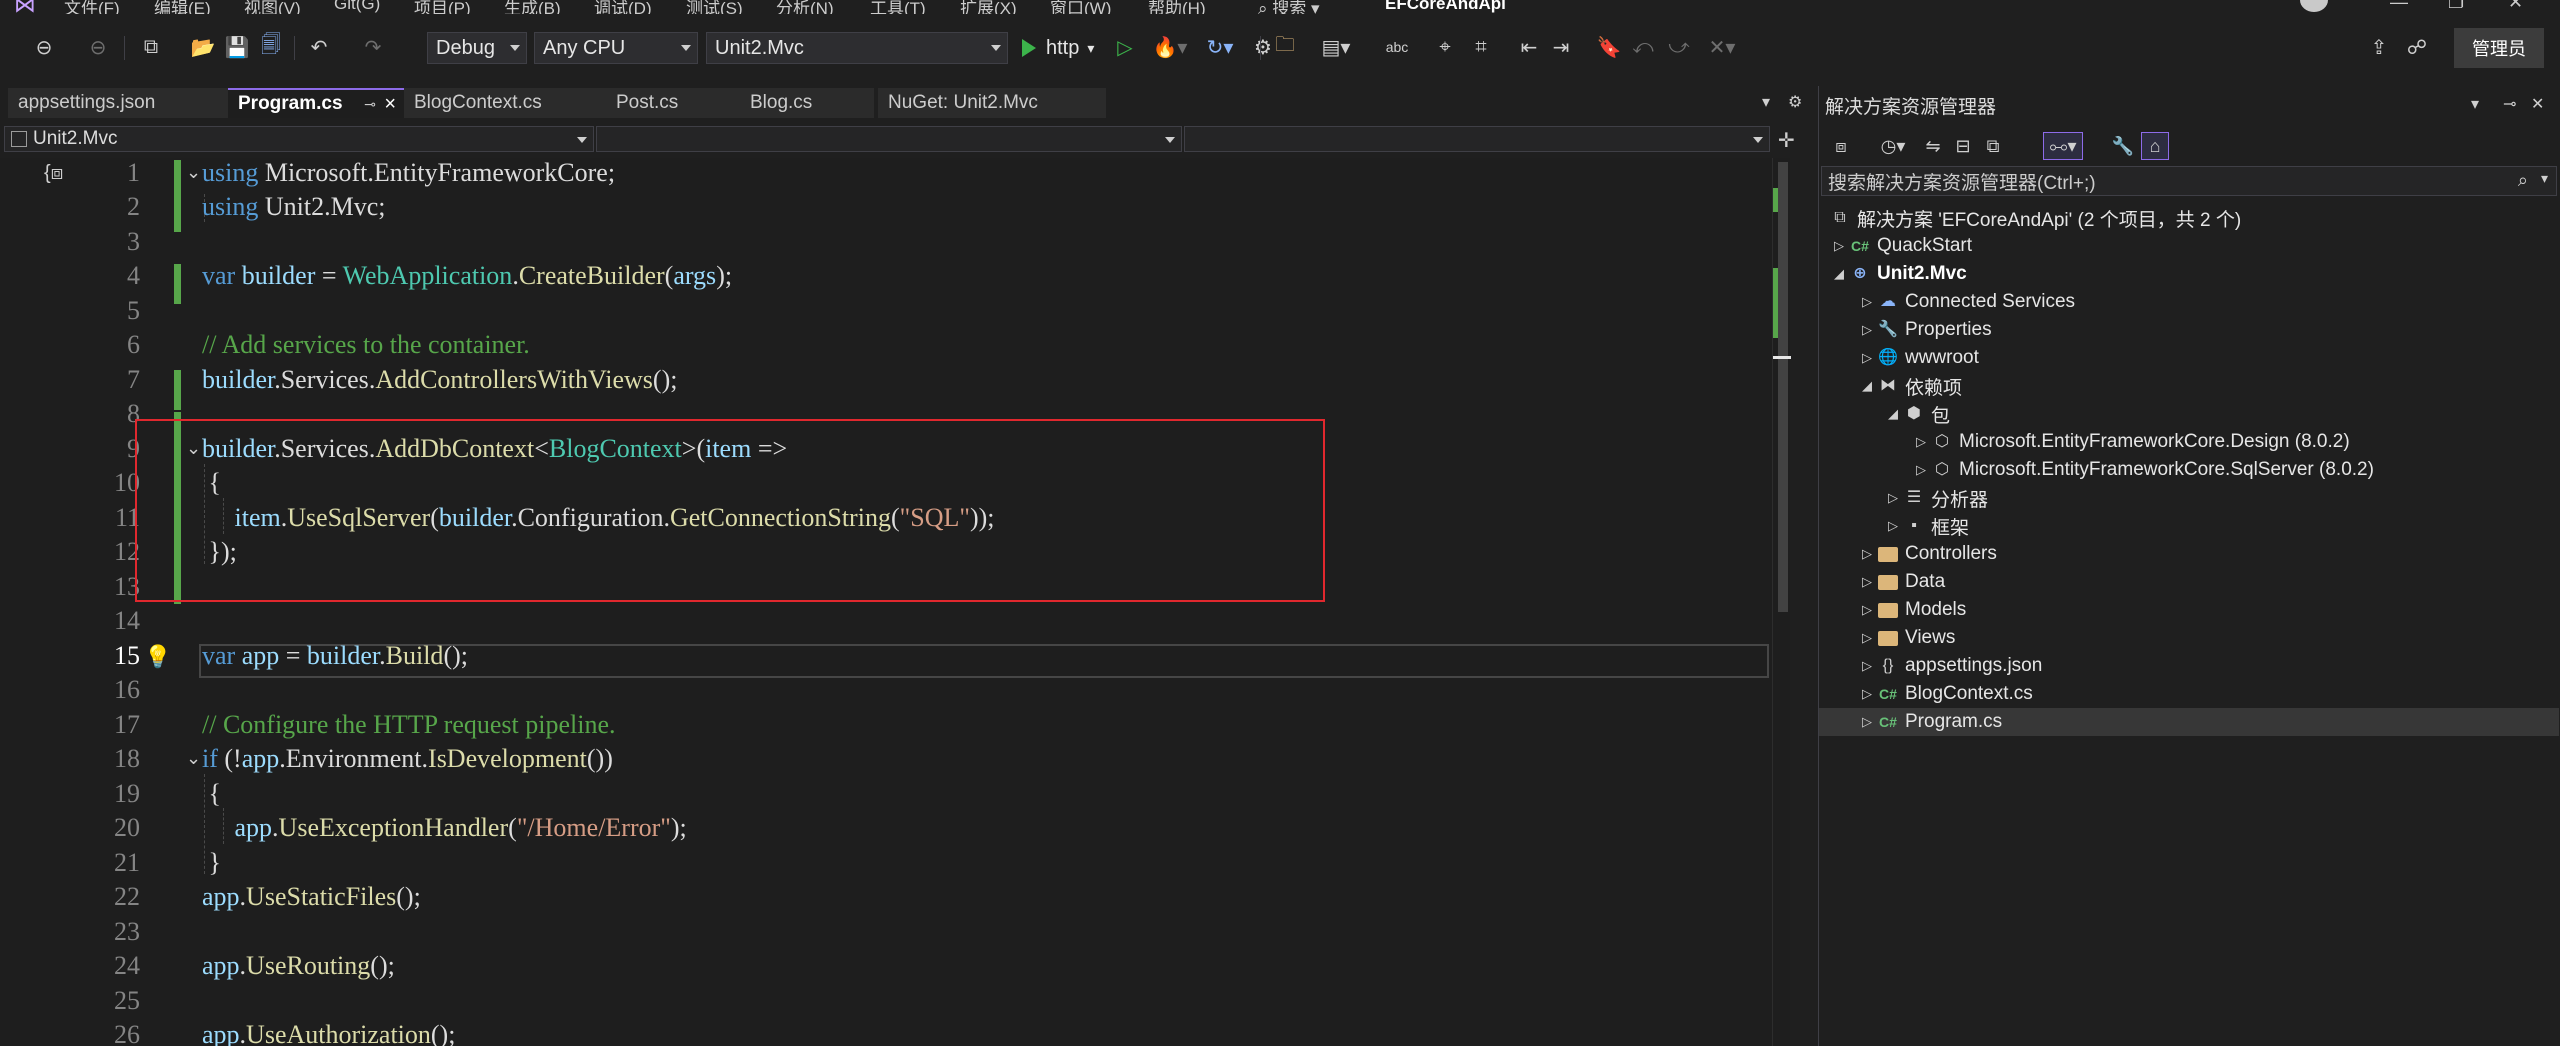 This screenshot has height=1046, width=2560. I want to click on solution-search-input: 搜索解决方案资源管理器(Ctrl+;) ⌕ ▾, so click(2189, 181).